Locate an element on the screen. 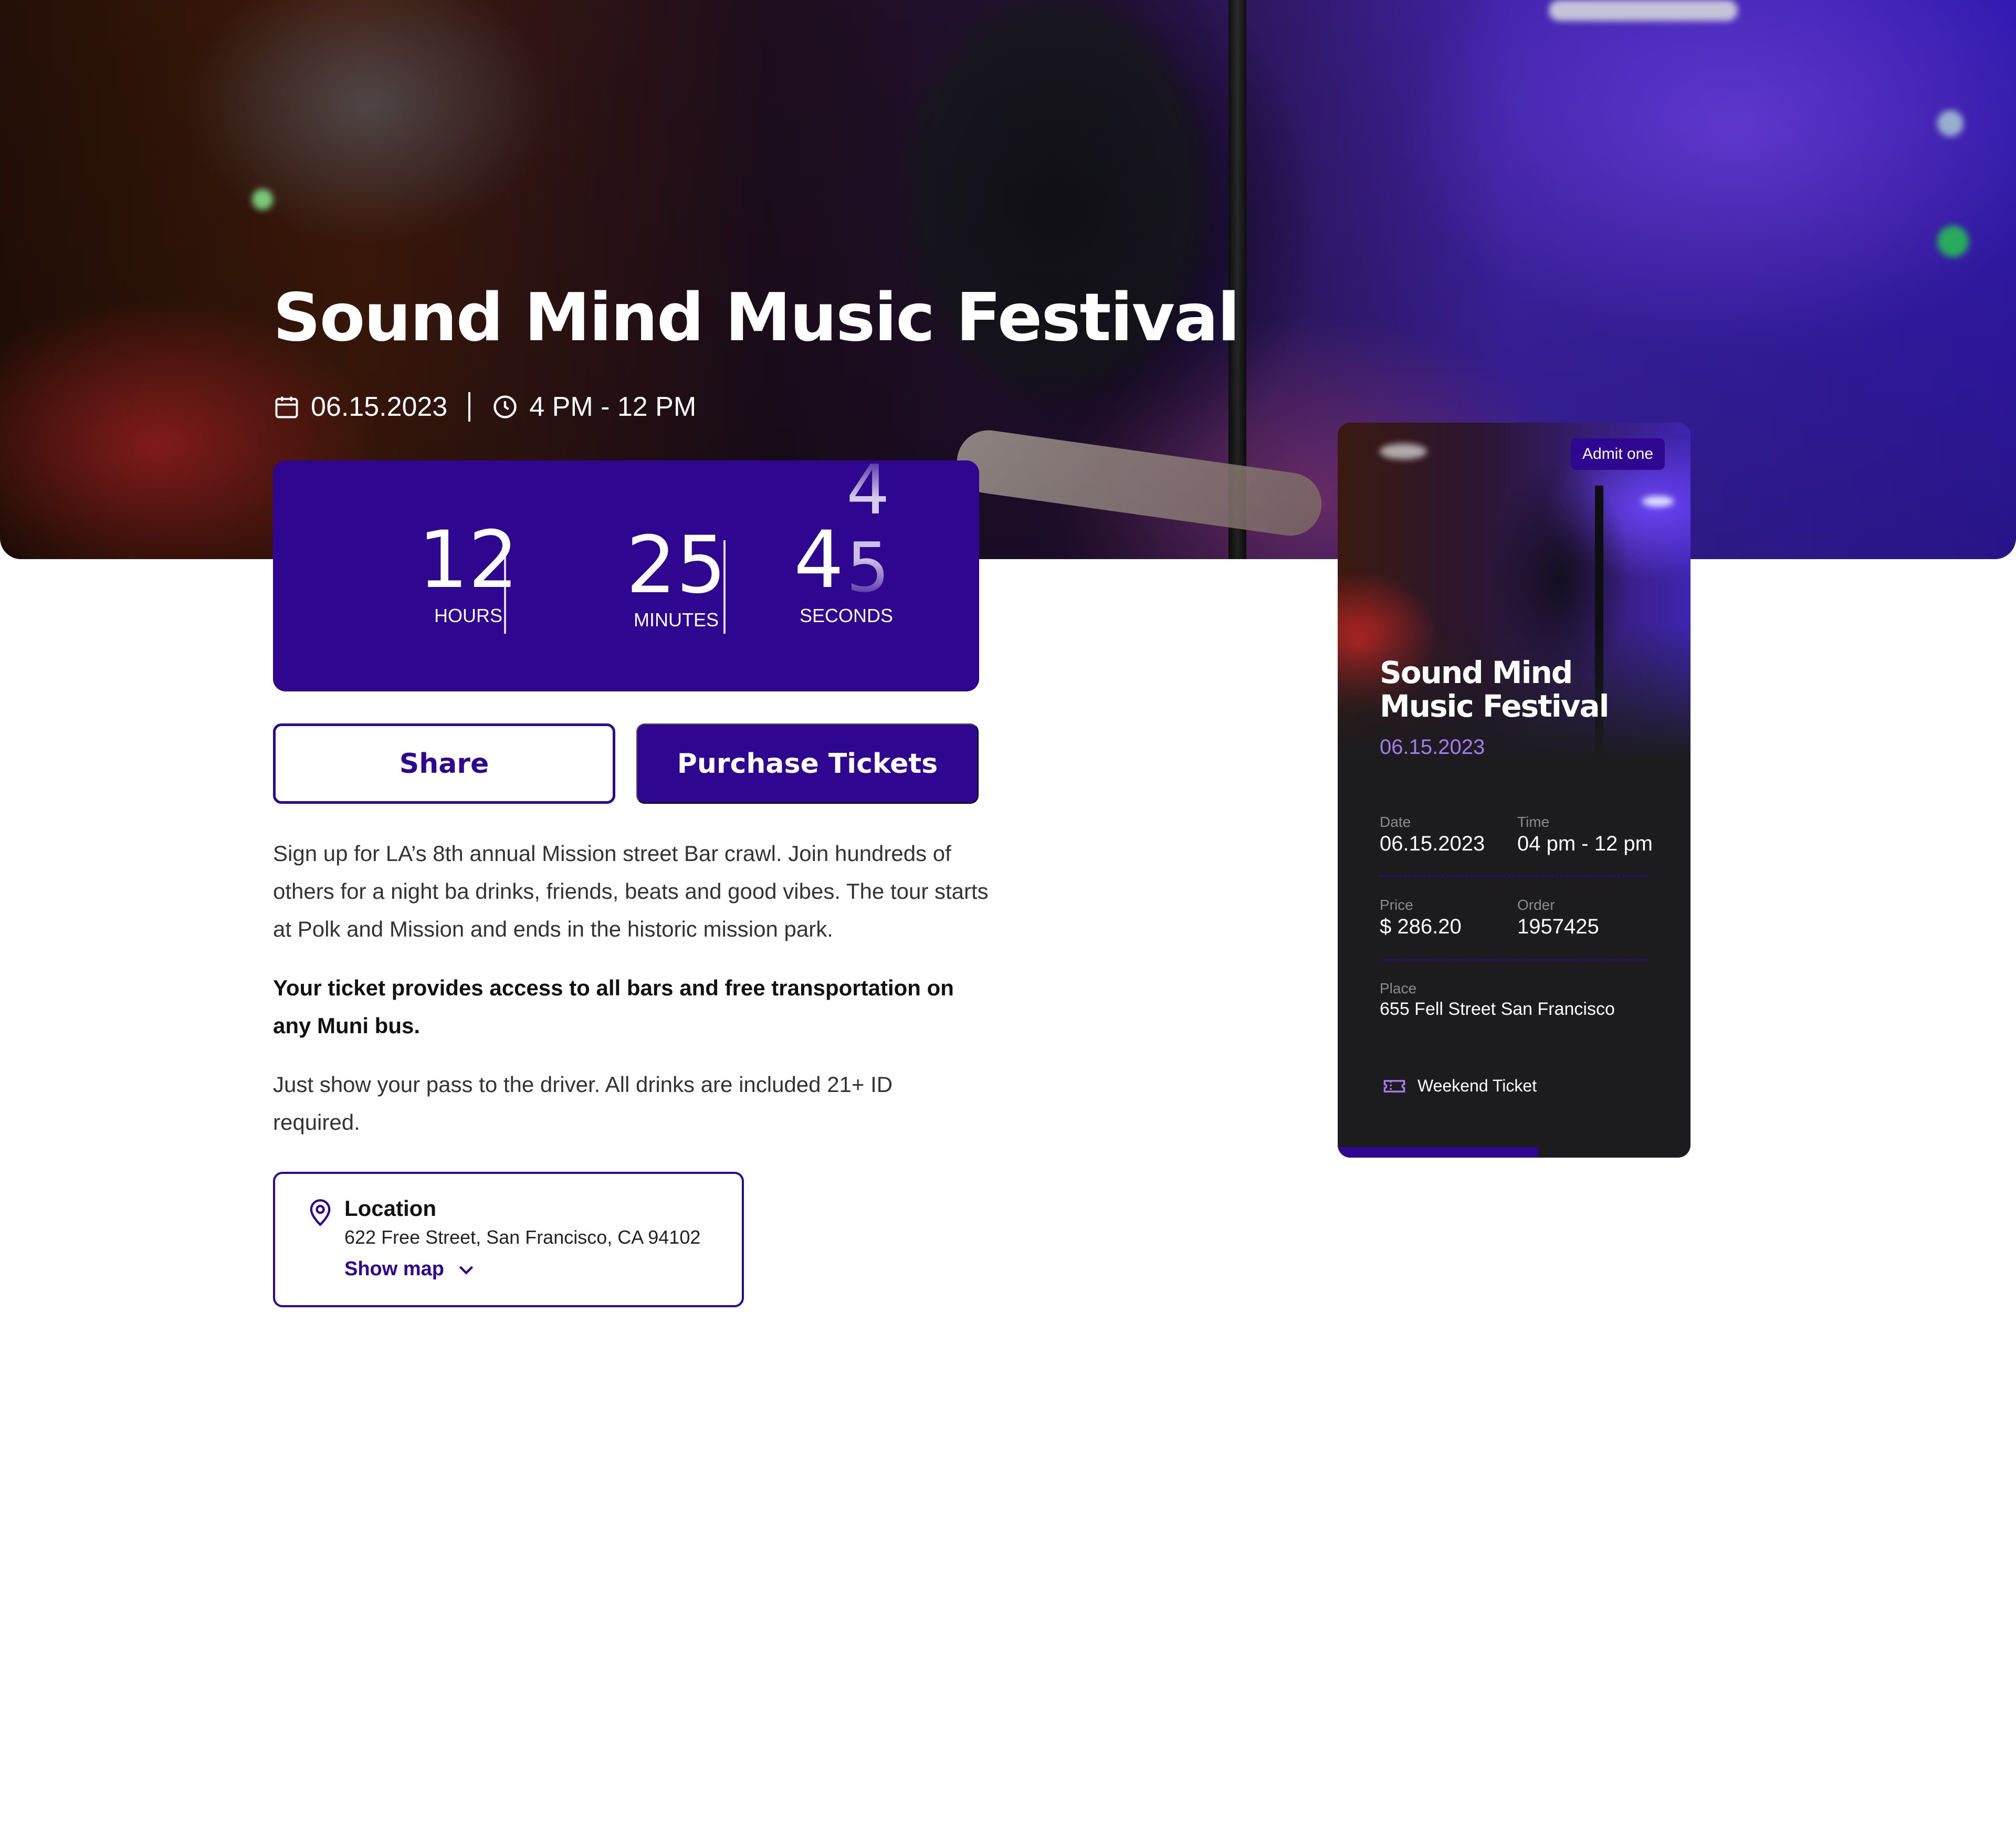 The image size is (2016, 1848). ticket-icon is located at coordinates (1394, 1086).